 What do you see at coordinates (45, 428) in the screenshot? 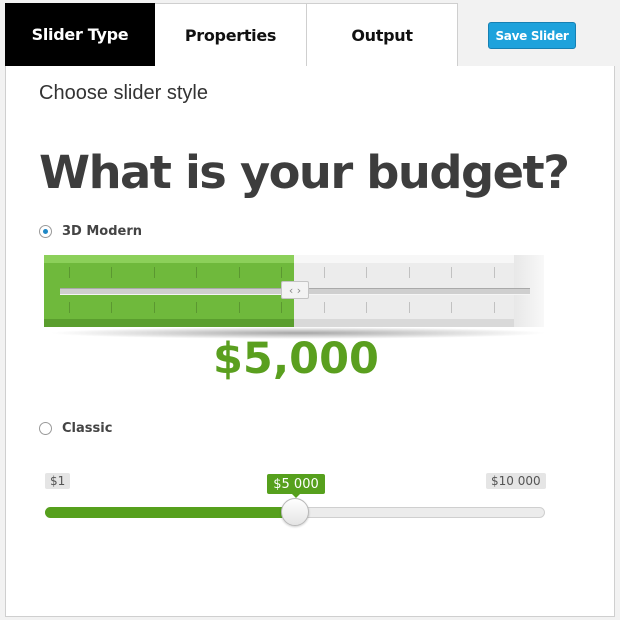
I see `radio-classic` at bounding box center [45, 428].